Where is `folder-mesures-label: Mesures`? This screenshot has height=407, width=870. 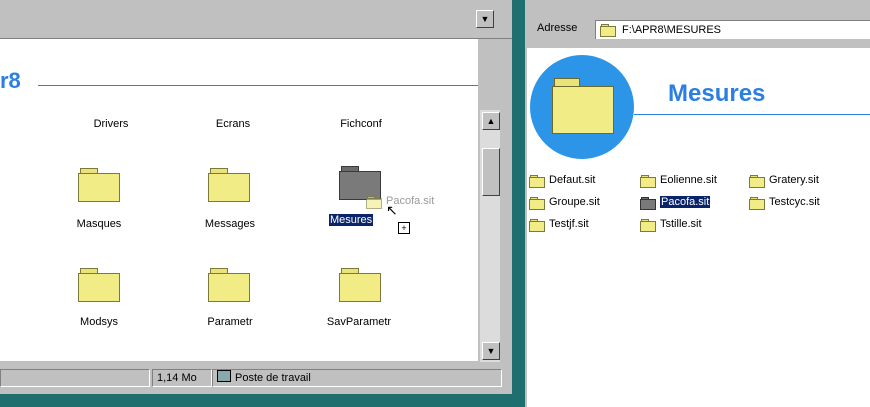 folder-mesures-label: Mesures is located at coordinates (351, 220).